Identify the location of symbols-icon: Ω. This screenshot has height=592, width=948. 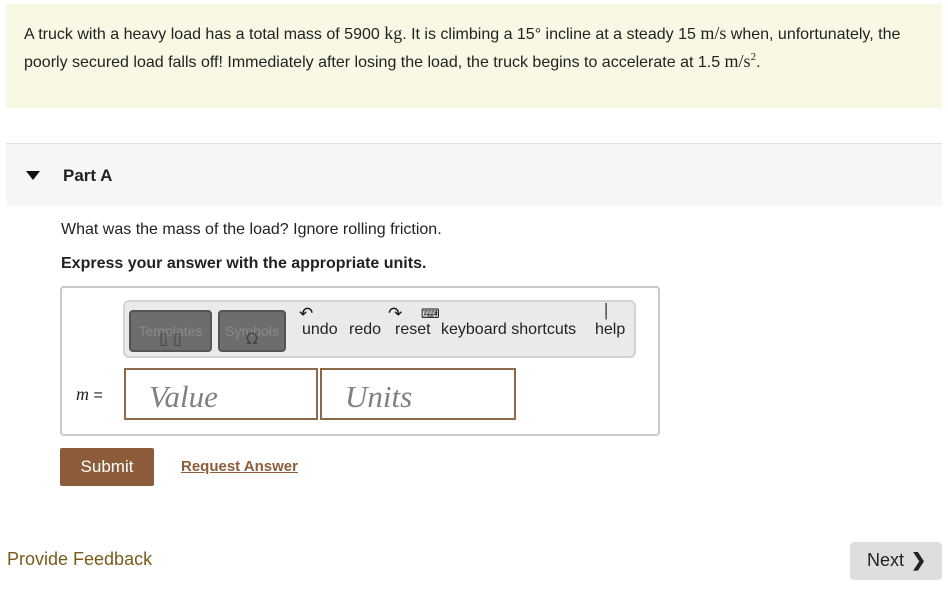
(252, 338).